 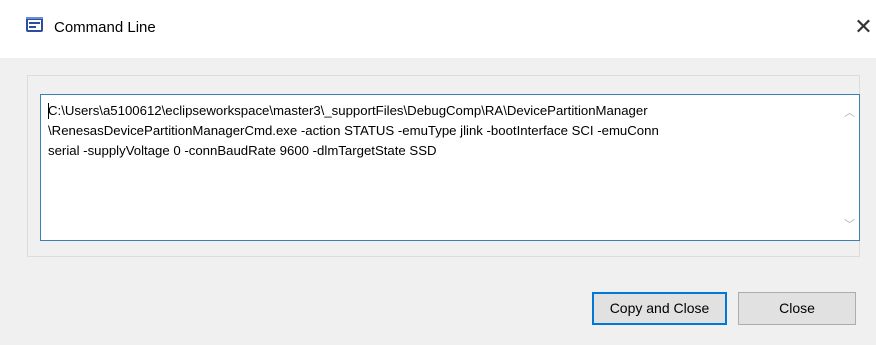 What do you see at coordinates (849, 167) in the screenshot?
I see `vertical-scrollbar: ︿ ﹀` at bounding box center [849, 167].